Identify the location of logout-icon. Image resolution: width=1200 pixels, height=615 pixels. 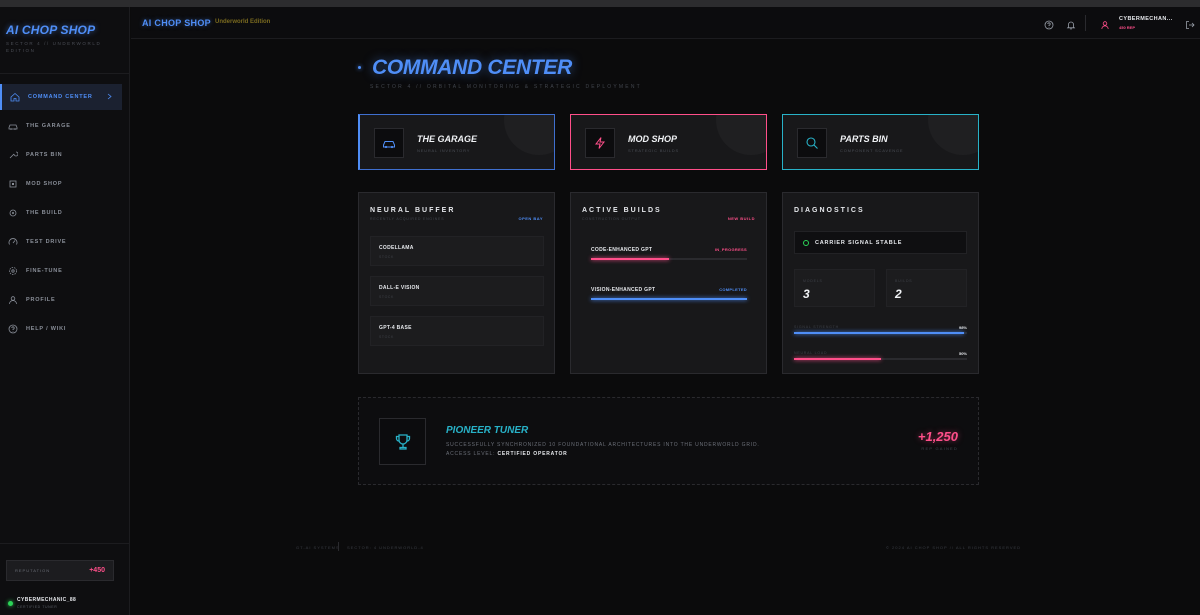
(1190, 23).